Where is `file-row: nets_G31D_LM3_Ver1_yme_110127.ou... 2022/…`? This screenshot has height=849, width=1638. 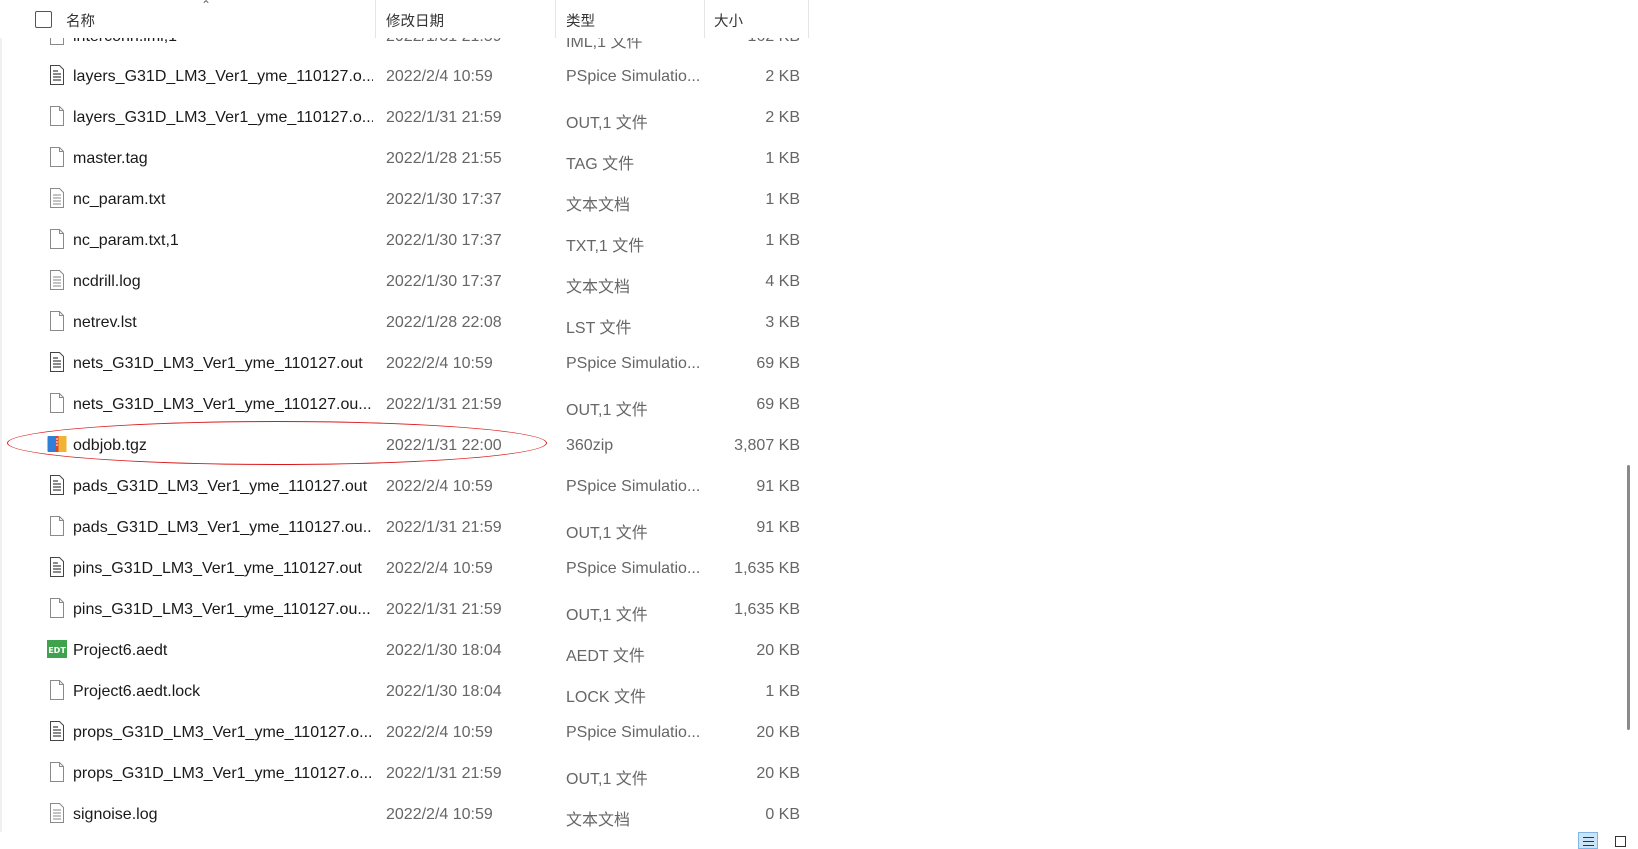
file-row: nets_G31D_LM3_Ver1_yme_110127.ou... 2022/… is located at coordinates (405, 405).